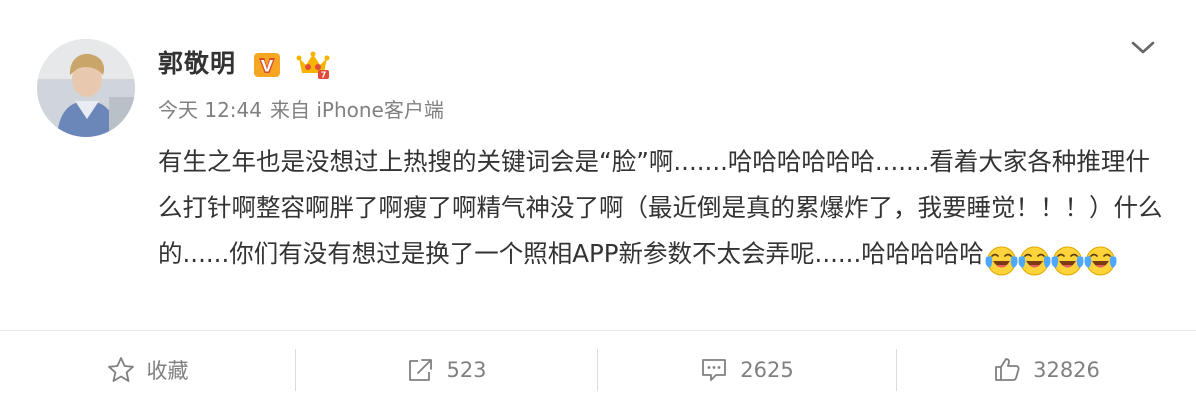 The height and width of the screenshot is (408, 1196). Describe the element at coordinates (167, 370) in the screenshot. I see `favorite-label: 收藏` at that location.